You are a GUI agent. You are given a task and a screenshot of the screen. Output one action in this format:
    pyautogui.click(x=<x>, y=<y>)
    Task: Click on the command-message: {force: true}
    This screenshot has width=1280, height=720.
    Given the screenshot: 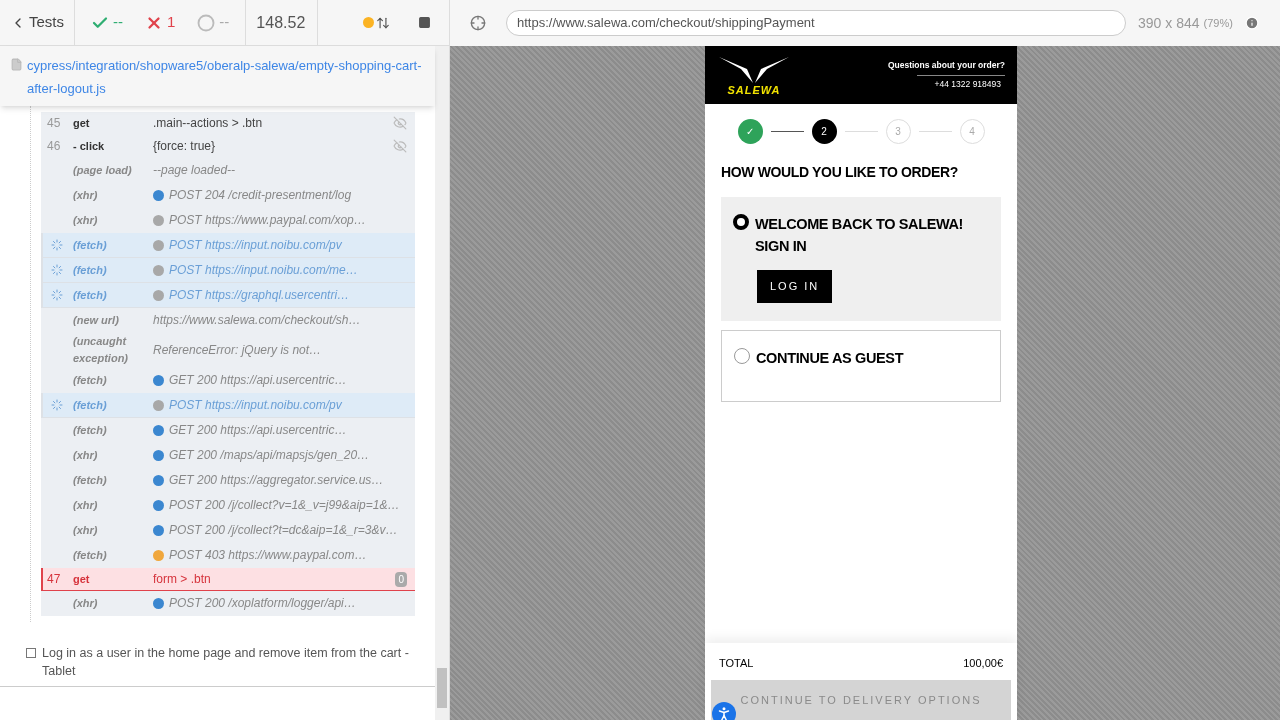 What is the action you would take?
    pyautogui.click(x=184, y=146)
    